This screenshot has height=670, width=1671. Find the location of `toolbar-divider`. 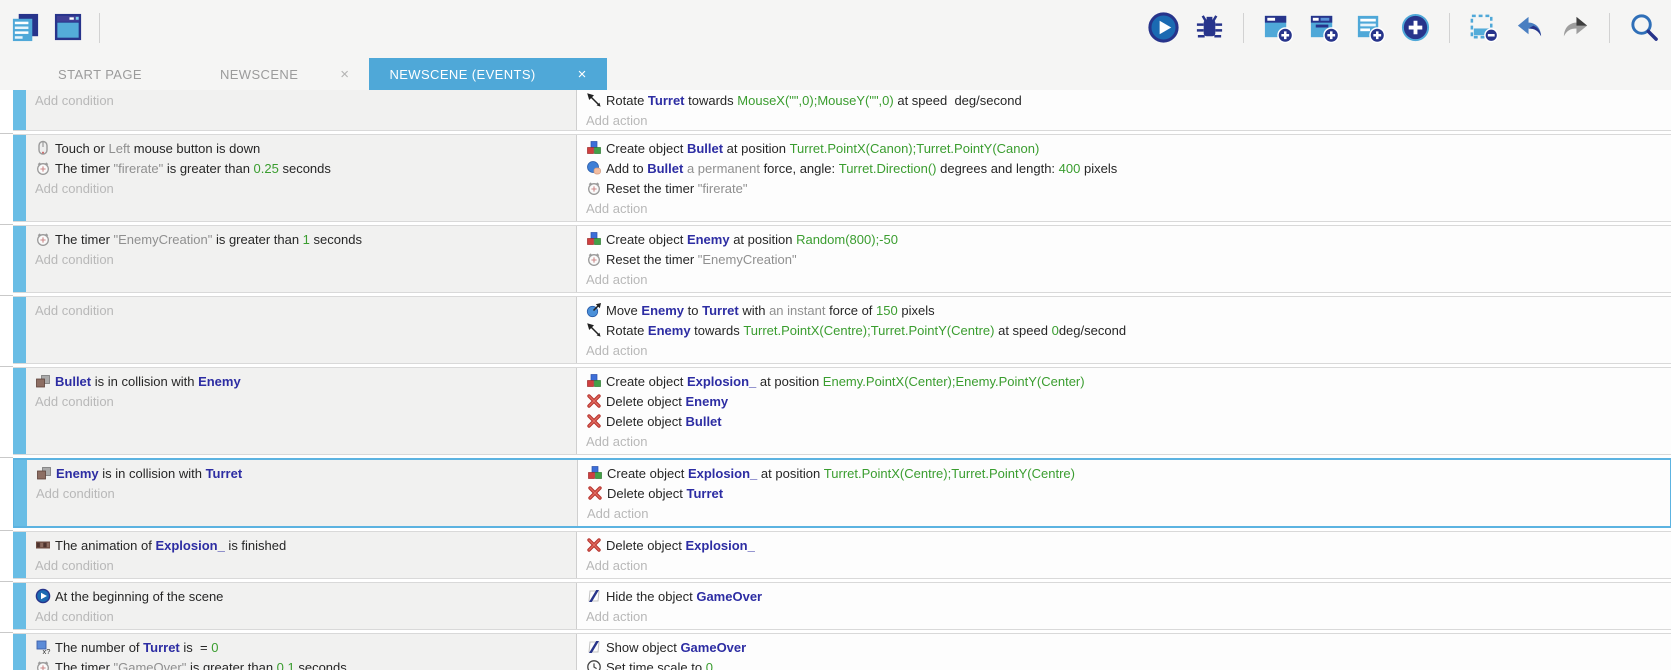

toolbar-divider is located at coordinates (1609, 27).